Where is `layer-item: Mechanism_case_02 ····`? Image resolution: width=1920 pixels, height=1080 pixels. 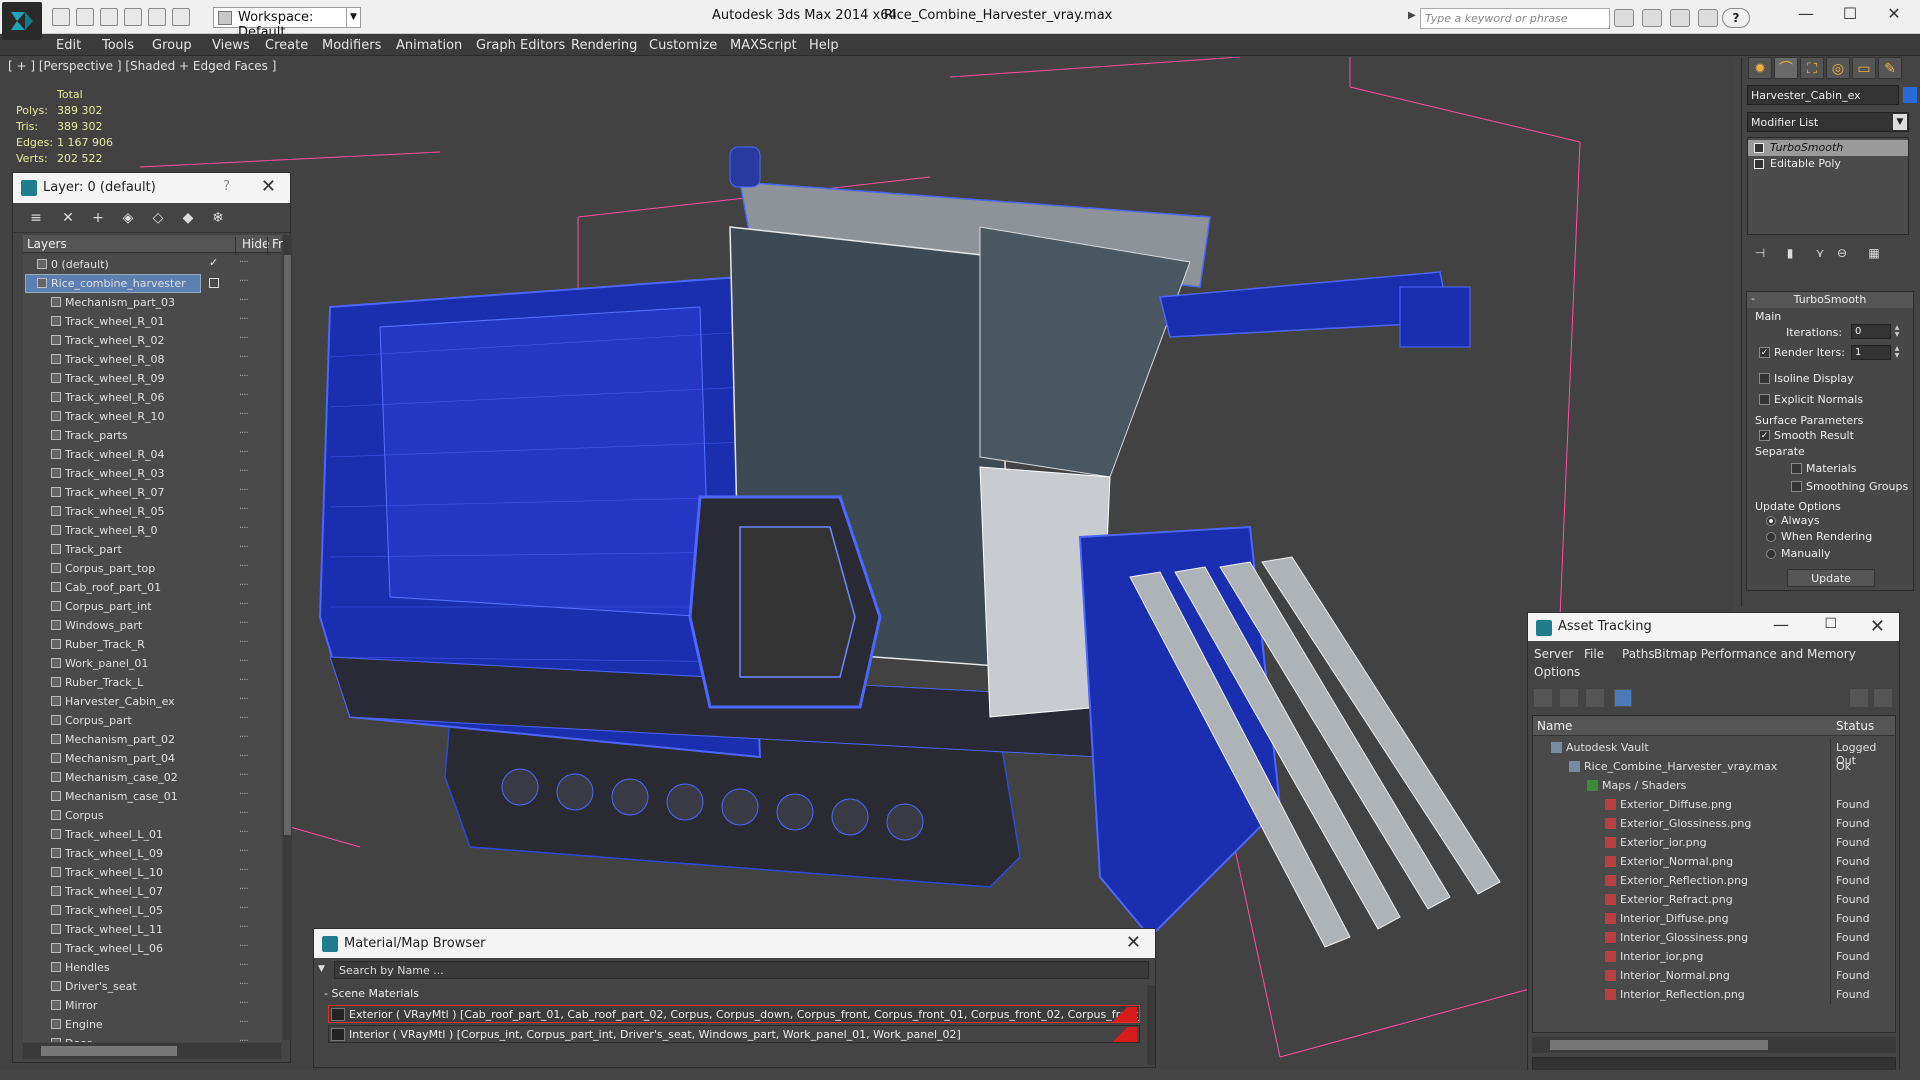
layer-item: Mechanism_case_02 ···· is located at coordinates (152, 777).